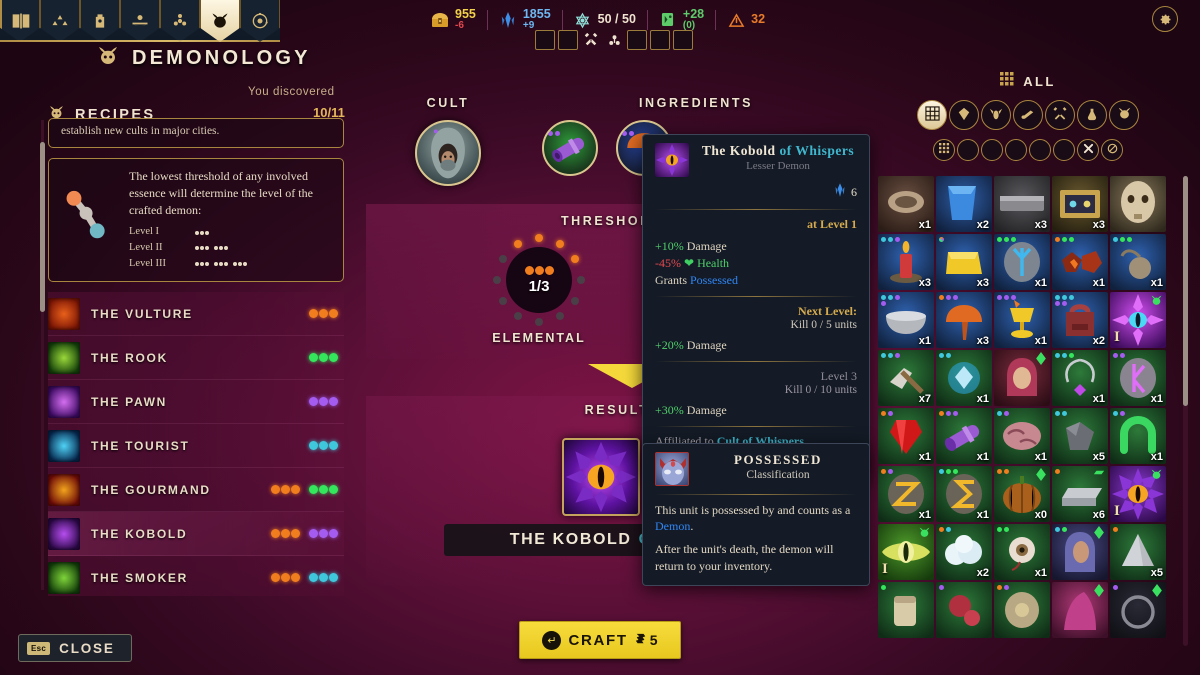  Describe the element at coordinates (260, 21) in the screenshot. I see `tab-astrology` at that location.